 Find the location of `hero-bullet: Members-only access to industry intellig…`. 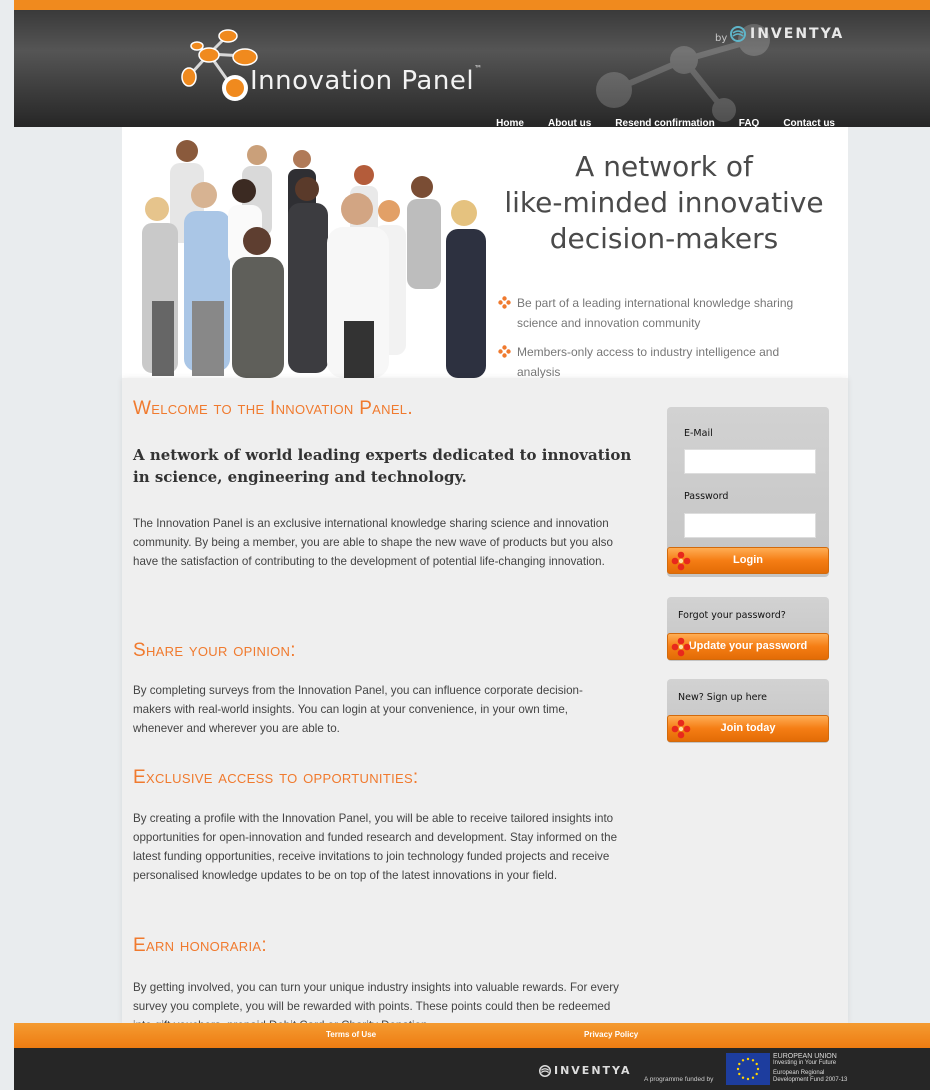

hero-bullet: Members-only access to industry intellig… is located at coordinates (658, 362).